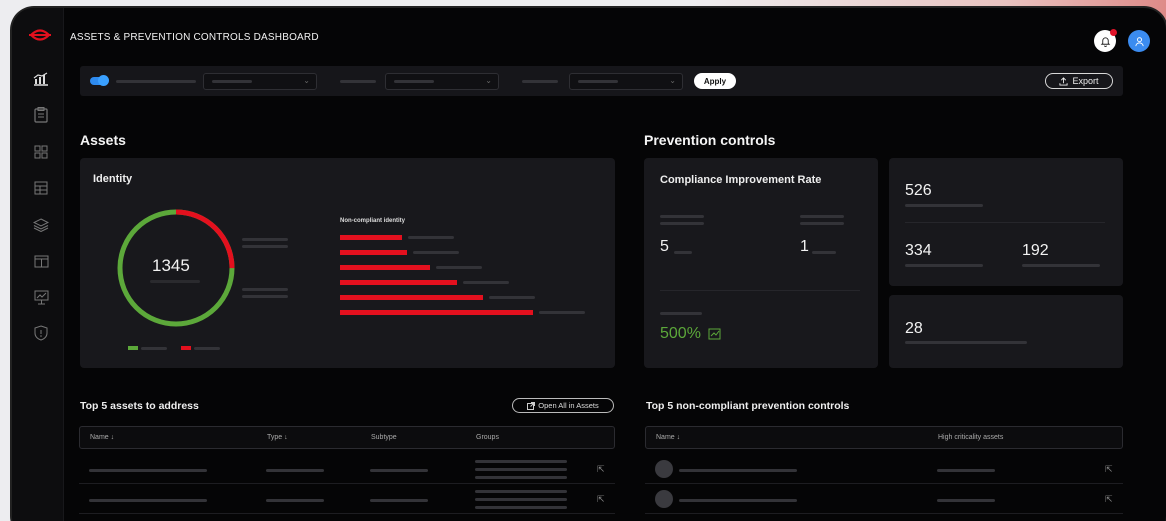 This screenshot has width=1166, height=521. I want to click on col-type: Type ↓, so click(277, 437).